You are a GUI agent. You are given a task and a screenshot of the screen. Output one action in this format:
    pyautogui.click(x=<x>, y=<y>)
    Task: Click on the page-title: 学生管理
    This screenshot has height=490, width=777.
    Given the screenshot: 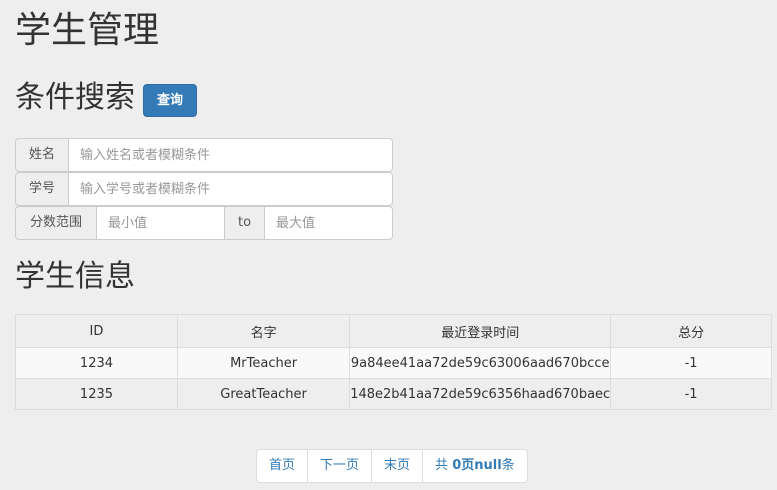 What is the action you would take?
    pyautogui.click(x=87, y=30)
    